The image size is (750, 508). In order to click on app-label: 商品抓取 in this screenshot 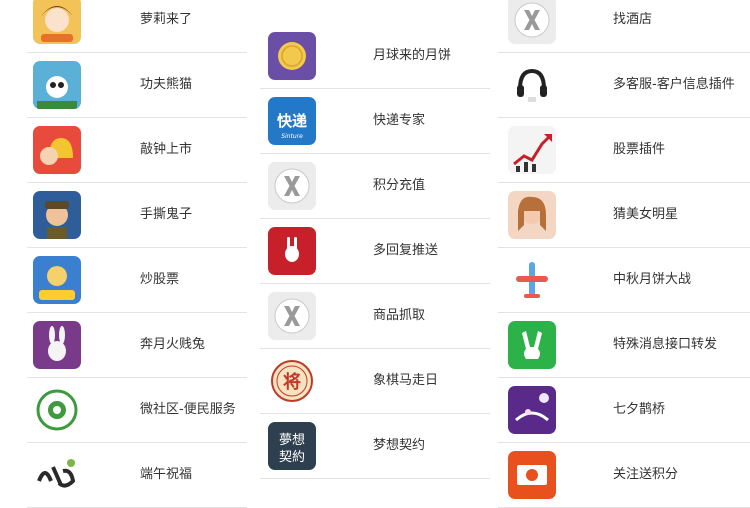, I will do `click(399, 316)`.